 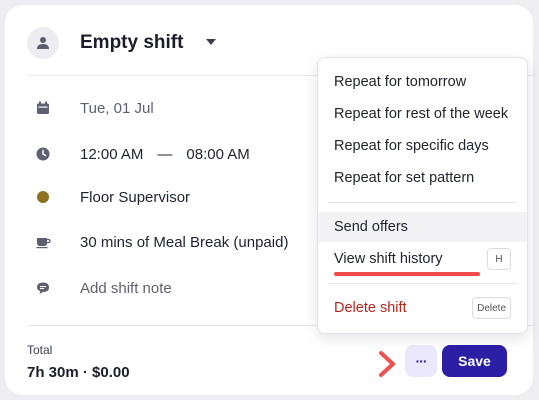 I want to click on menu-item-repeat-tomorrow: Repeat for tomorrow, so click(x=422, y=82).